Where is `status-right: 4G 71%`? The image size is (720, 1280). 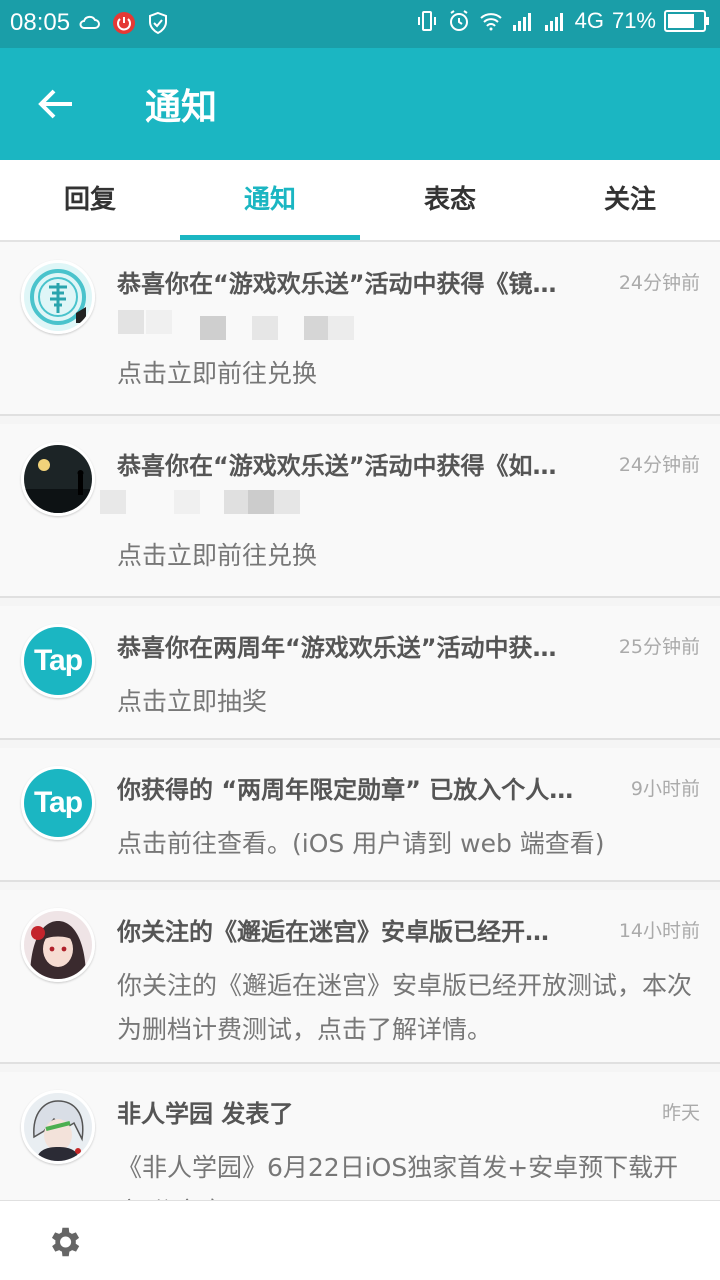
status-right: 4G 71% is located at coordinates (562, 21).